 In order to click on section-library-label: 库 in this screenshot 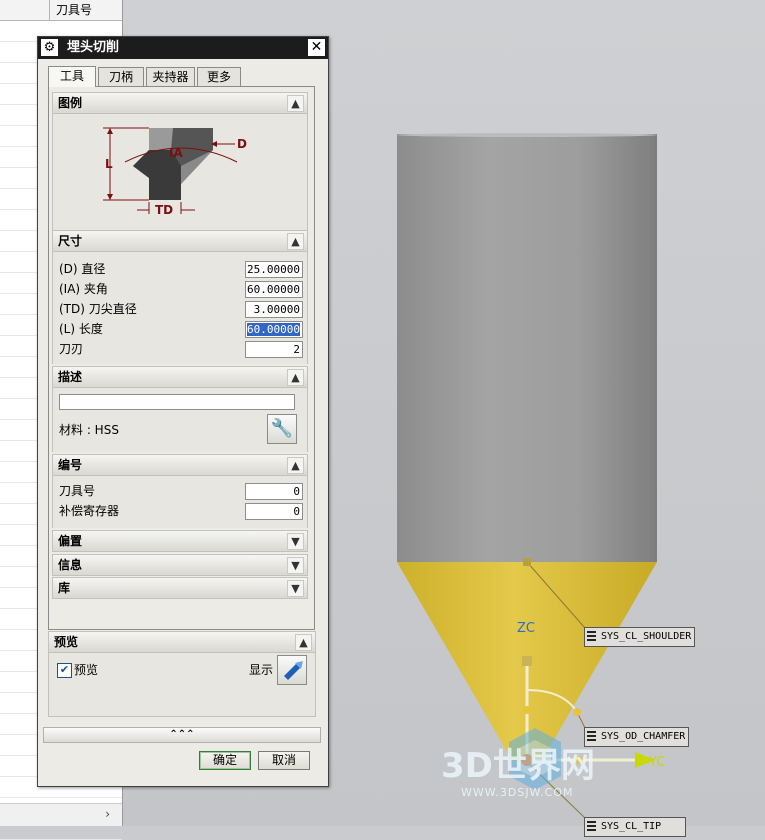, I will do `click(64, 588)`.